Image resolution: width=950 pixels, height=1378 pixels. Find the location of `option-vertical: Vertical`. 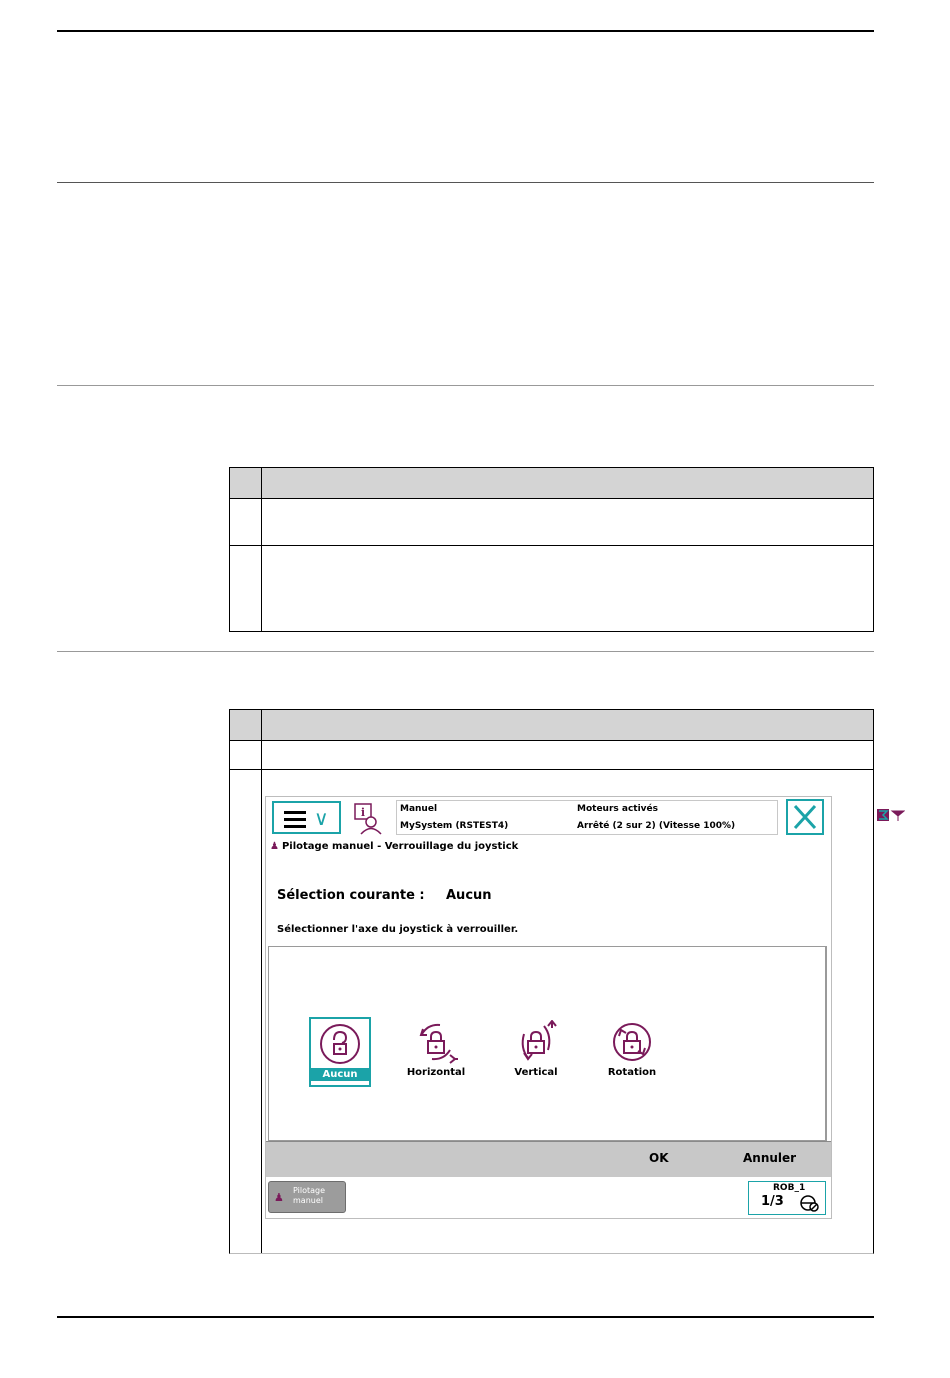

option-vertical: Vertical is located at coordinates (536, 1052).